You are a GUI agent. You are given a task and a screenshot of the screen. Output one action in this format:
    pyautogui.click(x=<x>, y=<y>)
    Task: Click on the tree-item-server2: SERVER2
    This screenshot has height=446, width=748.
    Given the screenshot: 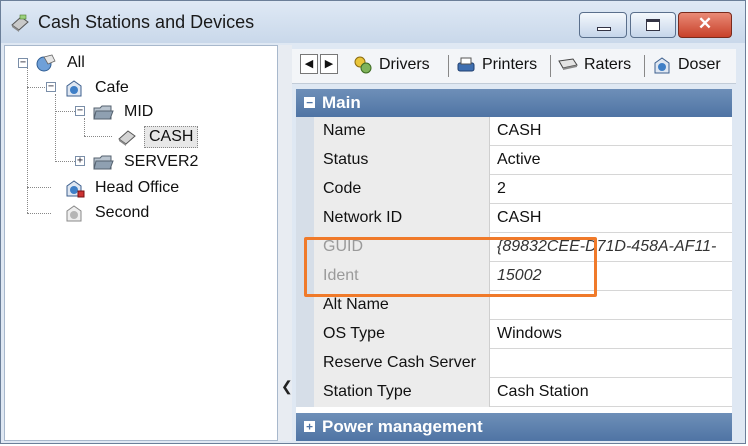 What is the action you would take?
    pyautogui.click(x=147, y=162)
    